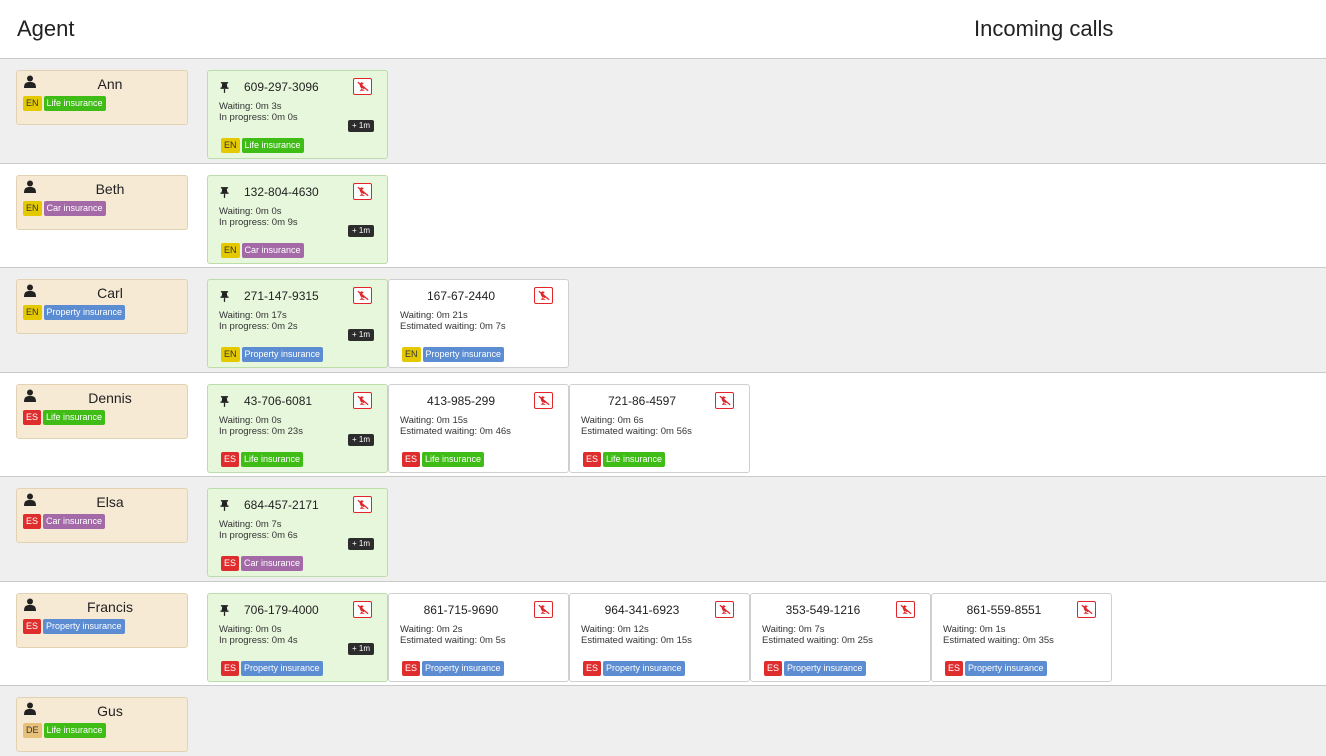 This screenshot has height=756, width=1326. I want to click on call-info: Waiting: 0m 2s Estimated waiting: 0m 5s, so click(453, 635).